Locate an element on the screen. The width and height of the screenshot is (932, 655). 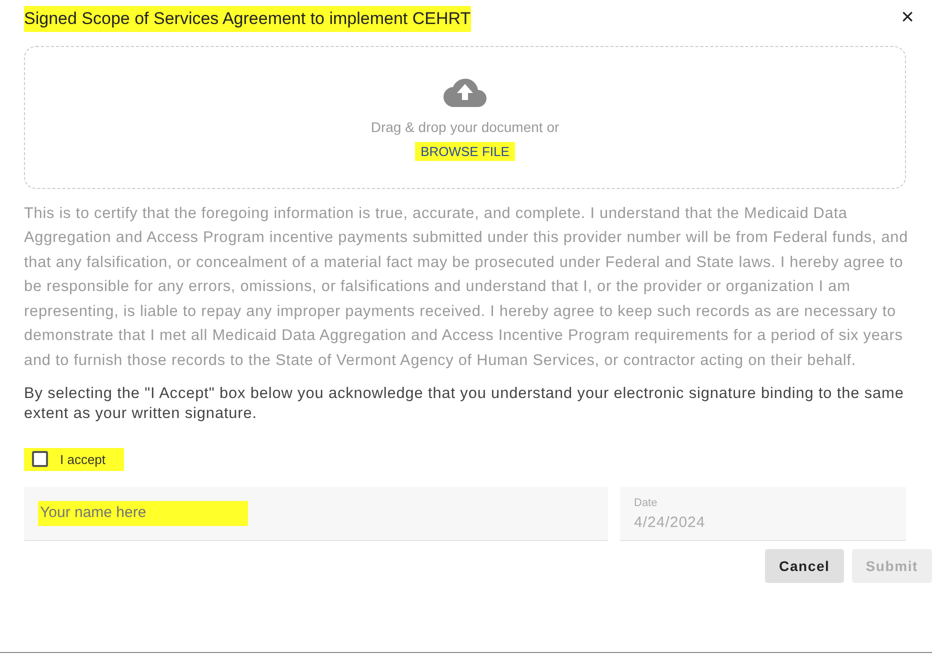
name-field: Your name here is located at coordinates (143, 513).